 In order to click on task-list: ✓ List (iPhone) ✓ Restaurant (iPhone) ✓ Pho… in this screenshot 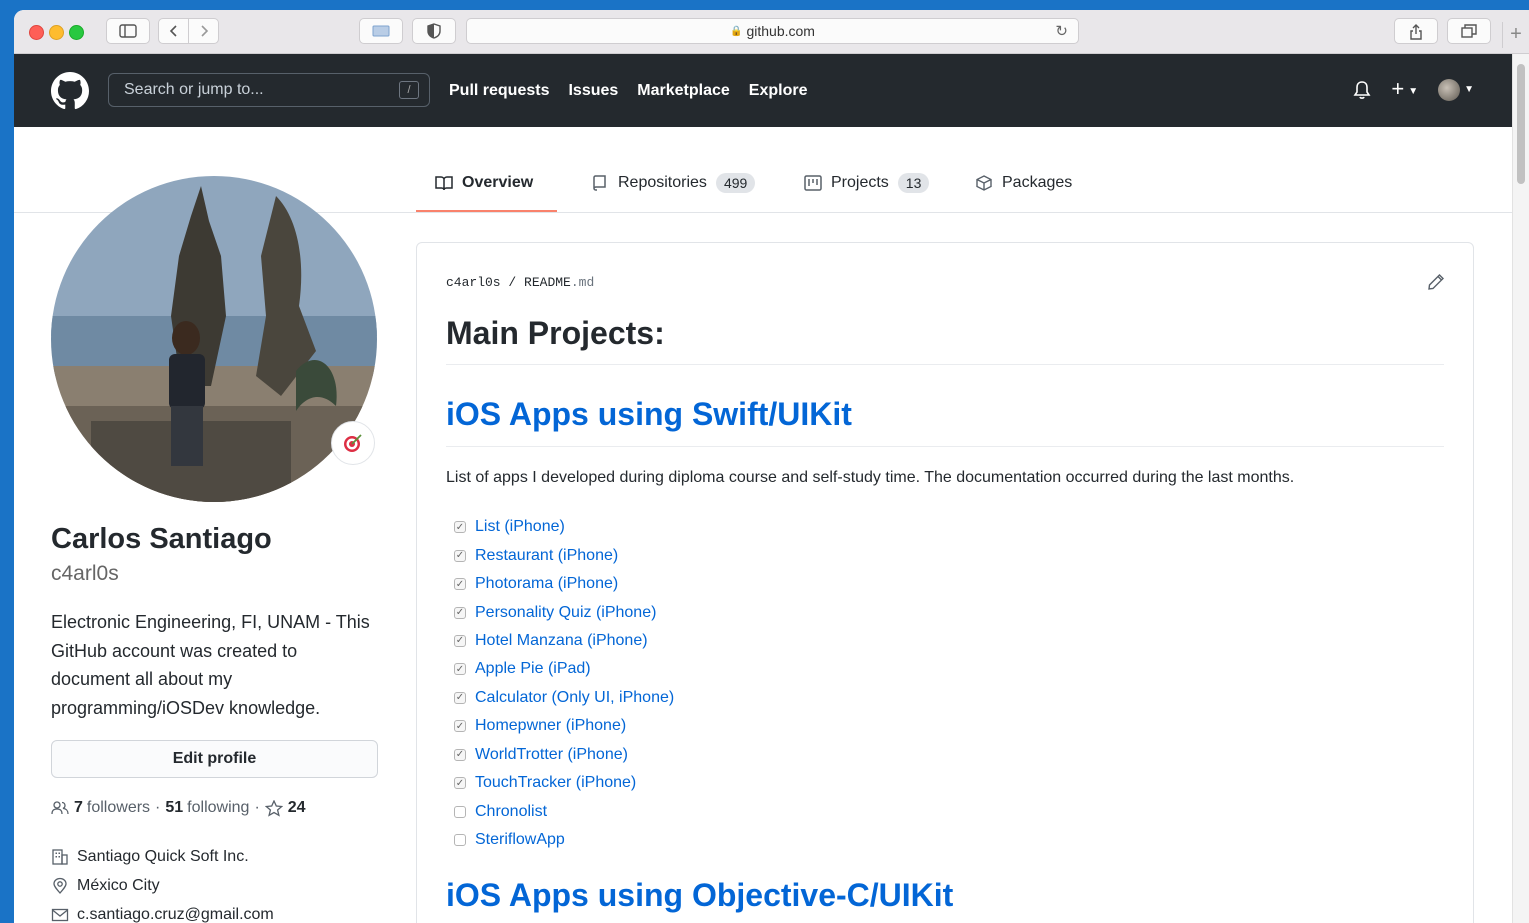, I will do `click(564, 683)`.